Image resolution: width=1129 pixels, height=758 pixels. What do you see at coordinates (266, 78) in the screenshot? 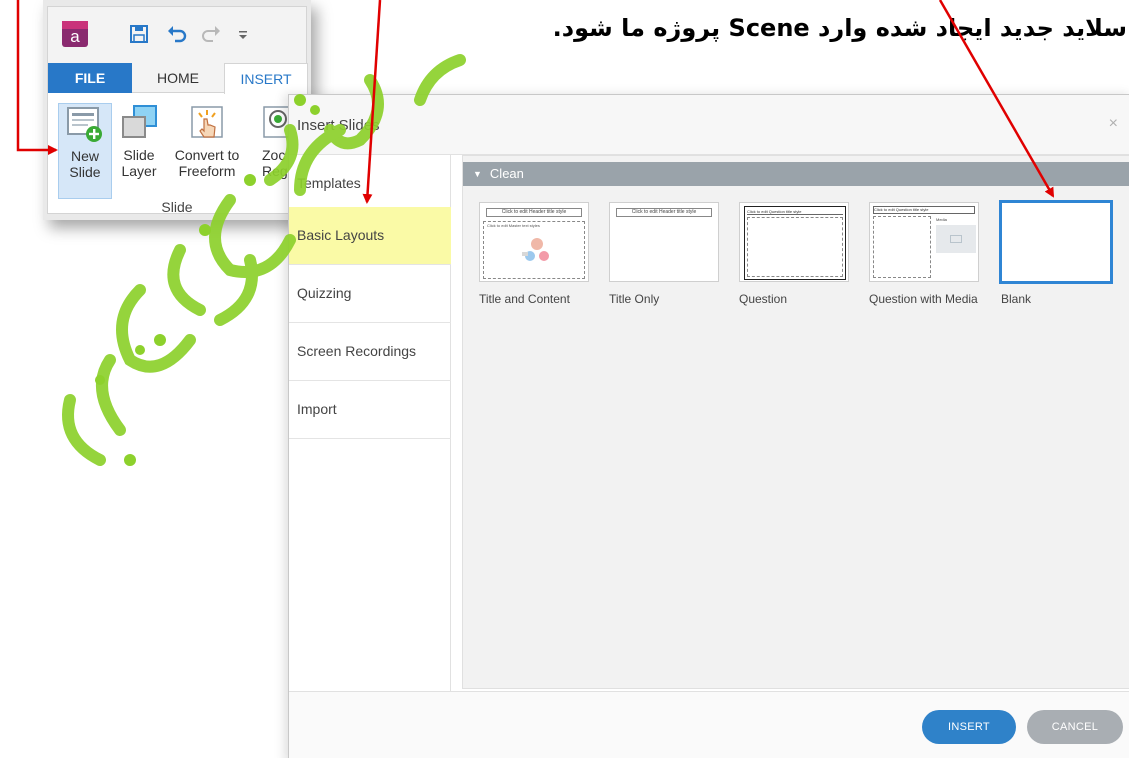
I see `tab-insert: INSERT` at bounding box center [266, 78].